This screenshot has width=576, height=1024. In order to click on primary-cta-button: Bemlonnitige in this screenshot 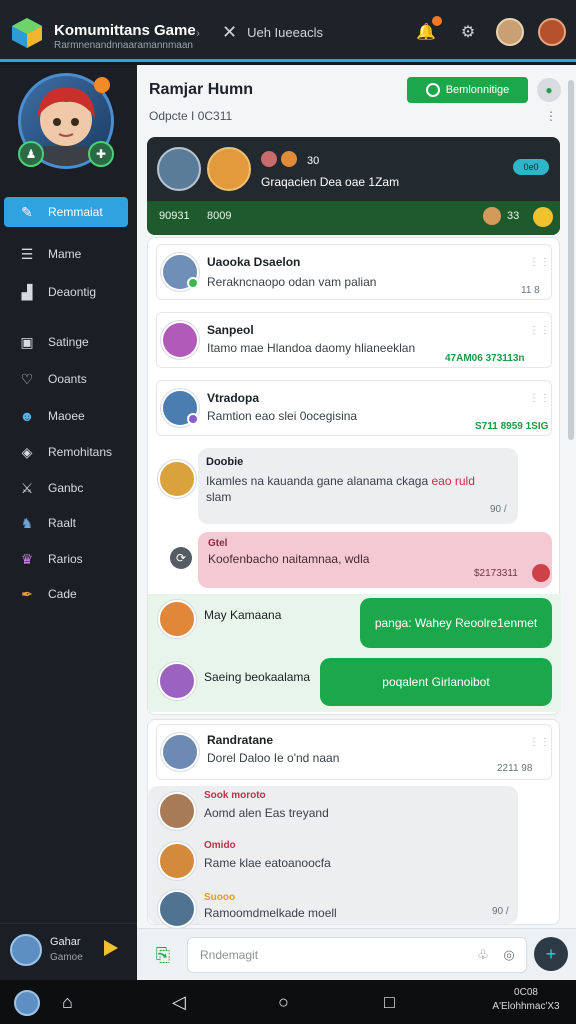, I will do `click(467, 90)`.